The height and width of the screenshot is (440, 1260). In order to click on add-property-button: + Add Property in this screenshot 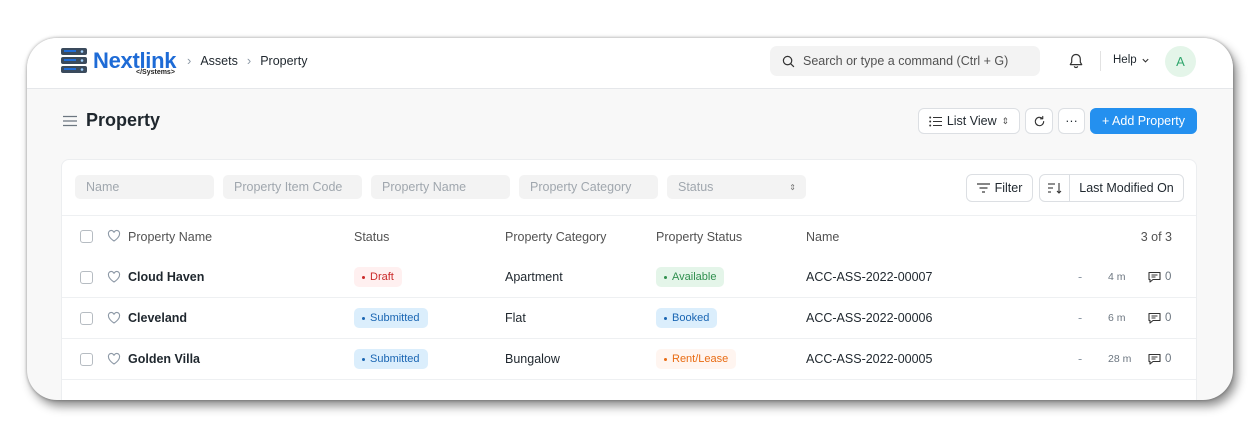, I will do `click(1143, 121)`.